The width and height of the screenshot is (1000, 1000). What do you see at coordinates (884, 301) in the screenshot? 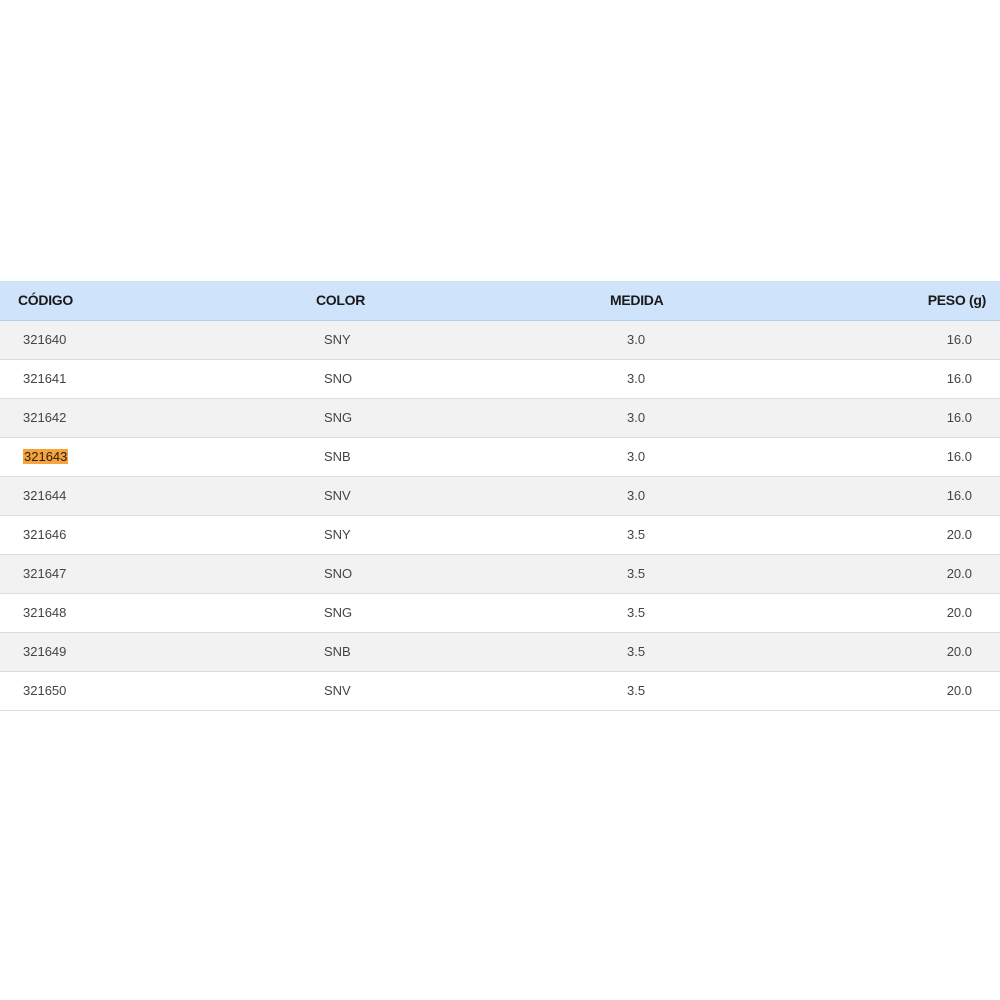
I see `header-weight: PESO (g)` at bounding box center [884, 301].